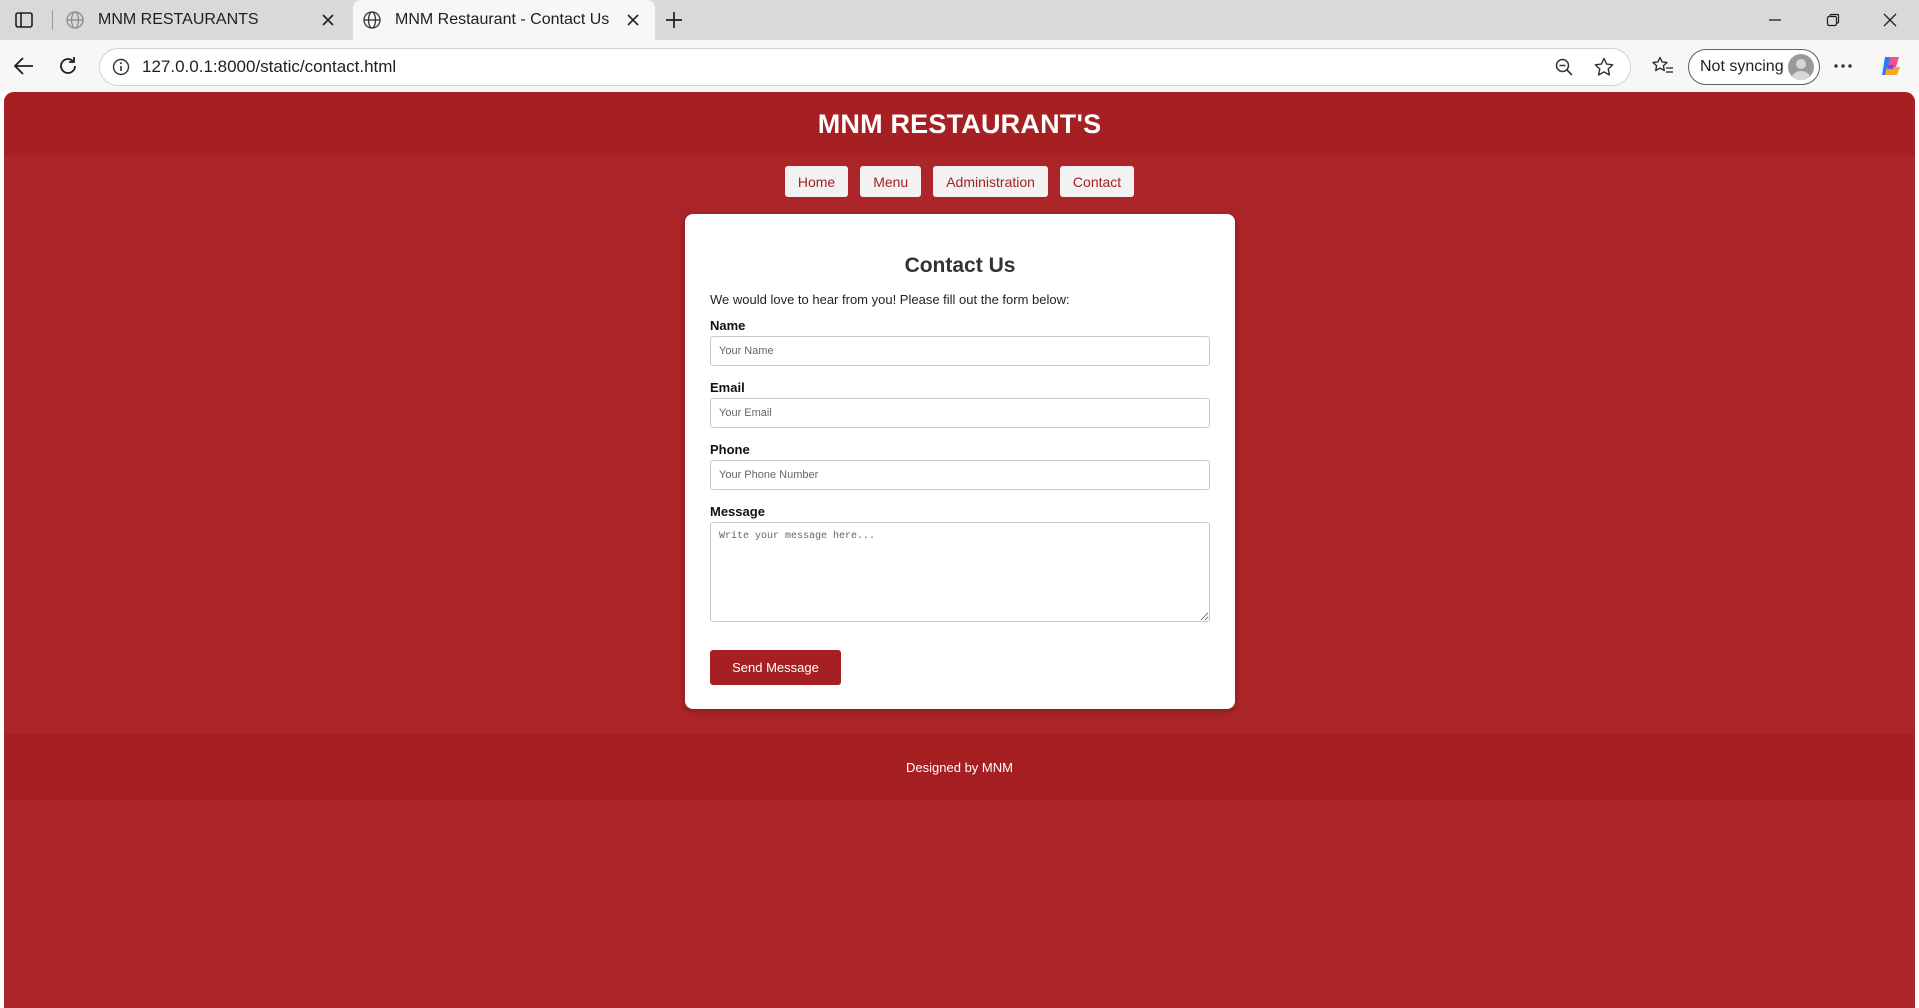 The height and width of the screenshot is (1008, 1919). Describe the element at coordinates (1564, 67) in the screenshot. I see `zoom-out-icon` at that location.